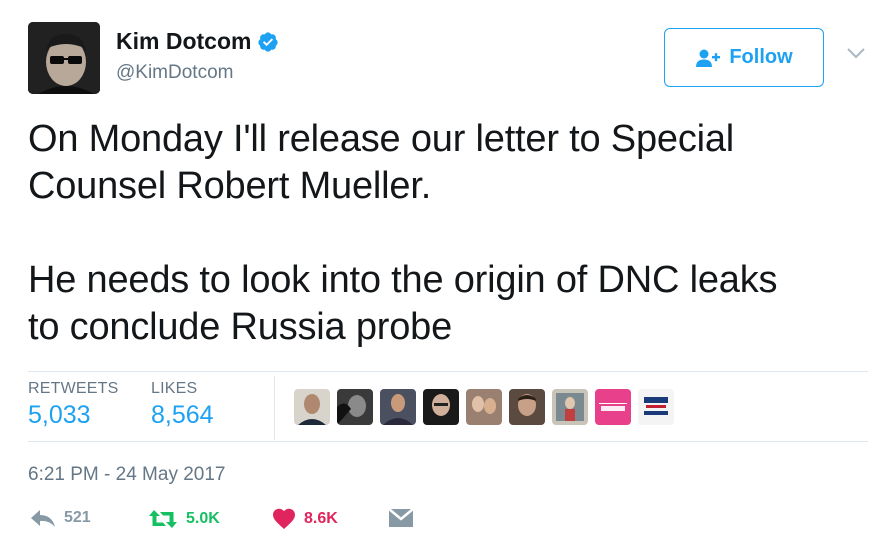  I want to click on retweets-stat: RETWEETS 5,033, so click(73, 405).